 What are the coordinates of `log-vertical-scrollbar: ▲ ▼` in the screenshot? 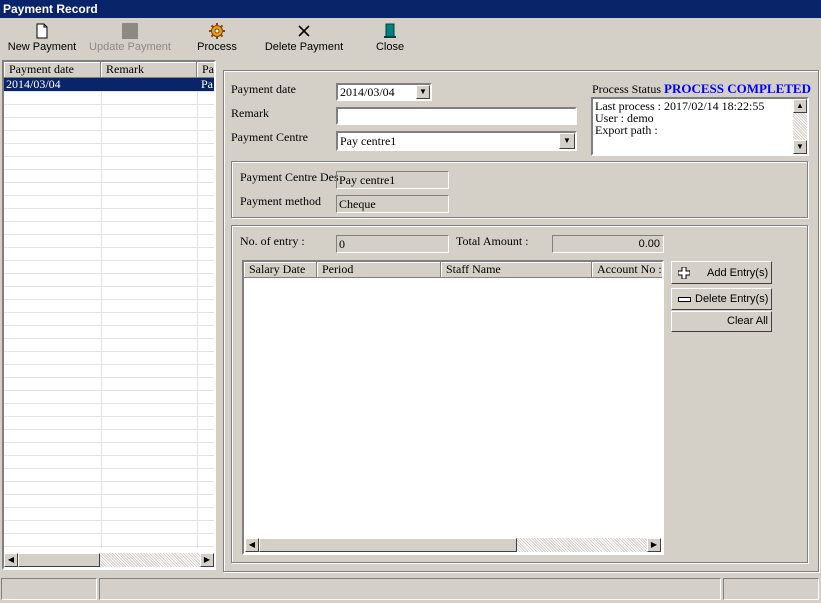 It's located at (800, 126).